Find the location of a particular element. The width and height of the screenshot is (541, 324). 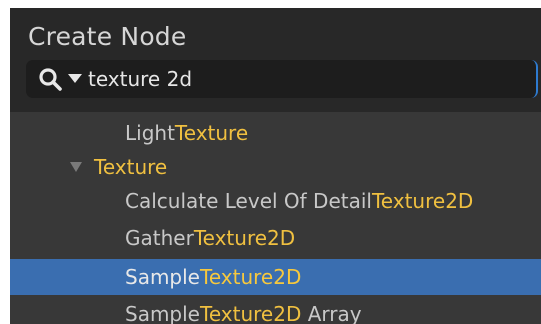

list-item-sample-texture2d-array: SampleTexture2D Array is located at coordinates (275, 310).